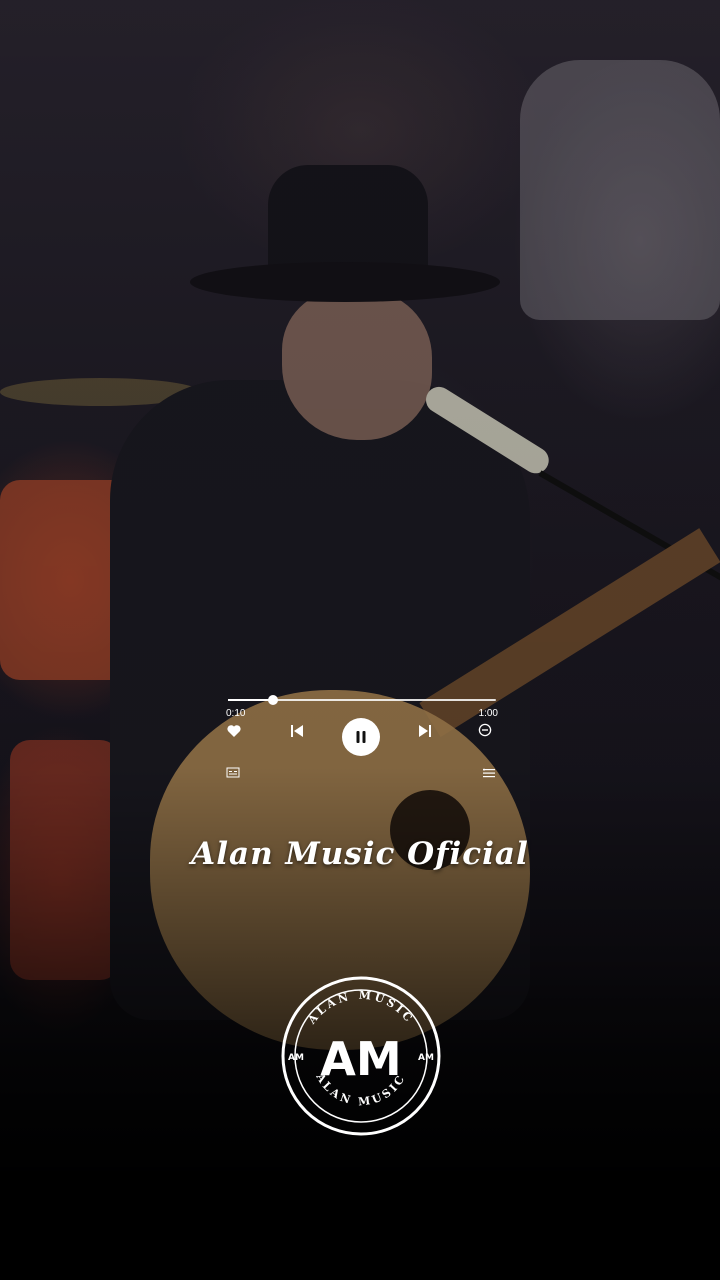 The height and width of the screenshot is (1280, 720). What do you see at coordinates (236, 713) in the screenshot?
I see `current-time: 0:10` at bounding box center [236, 713].